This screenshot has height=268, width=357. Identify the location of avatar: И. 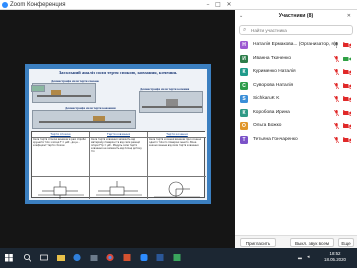
(244, 58).